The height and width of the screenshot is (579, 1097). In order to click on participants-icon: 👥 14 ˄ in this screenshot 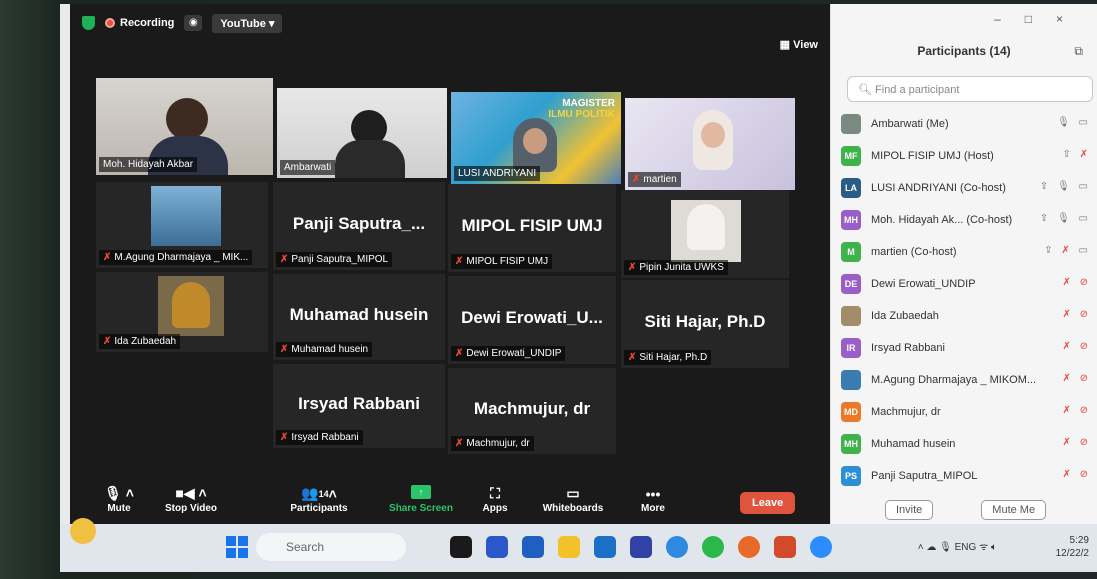, I will do `click(319, 493)`.